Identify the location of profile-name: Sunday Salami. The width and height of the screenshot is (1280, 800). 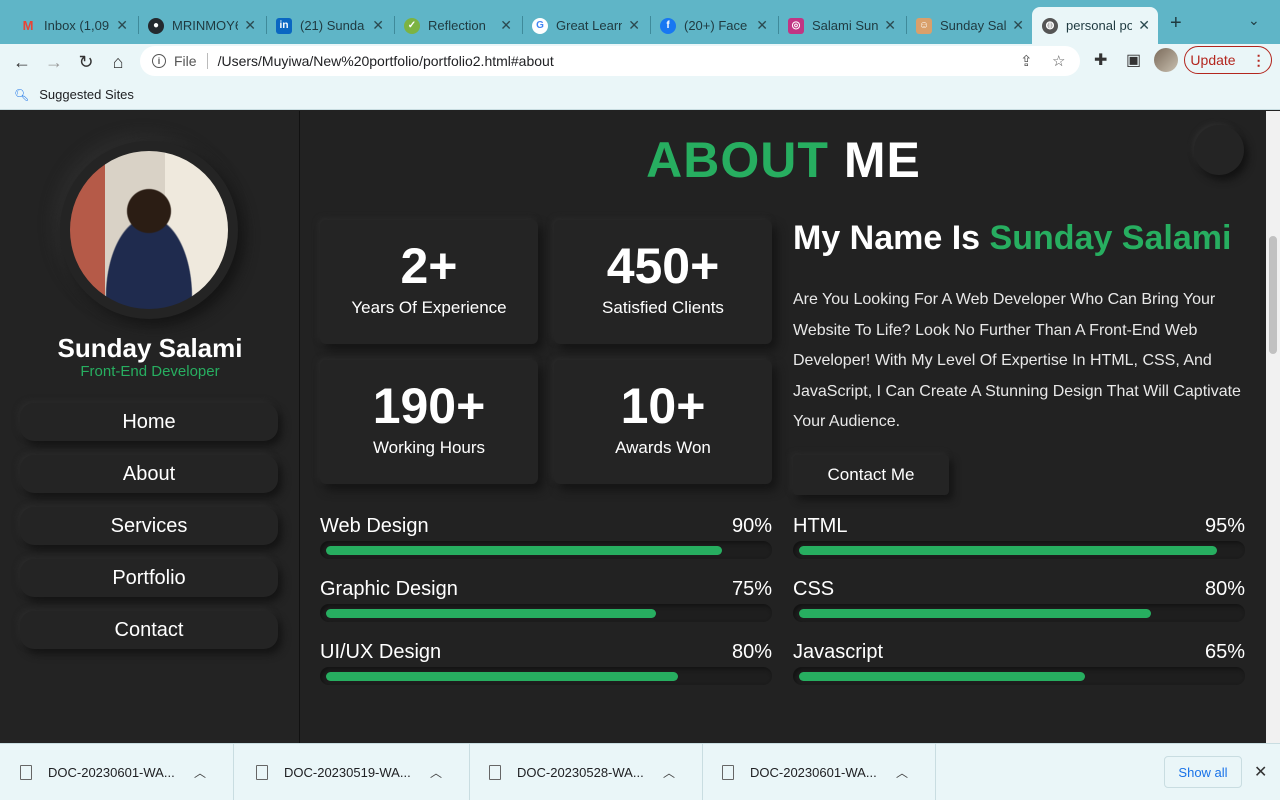
(150, 348).